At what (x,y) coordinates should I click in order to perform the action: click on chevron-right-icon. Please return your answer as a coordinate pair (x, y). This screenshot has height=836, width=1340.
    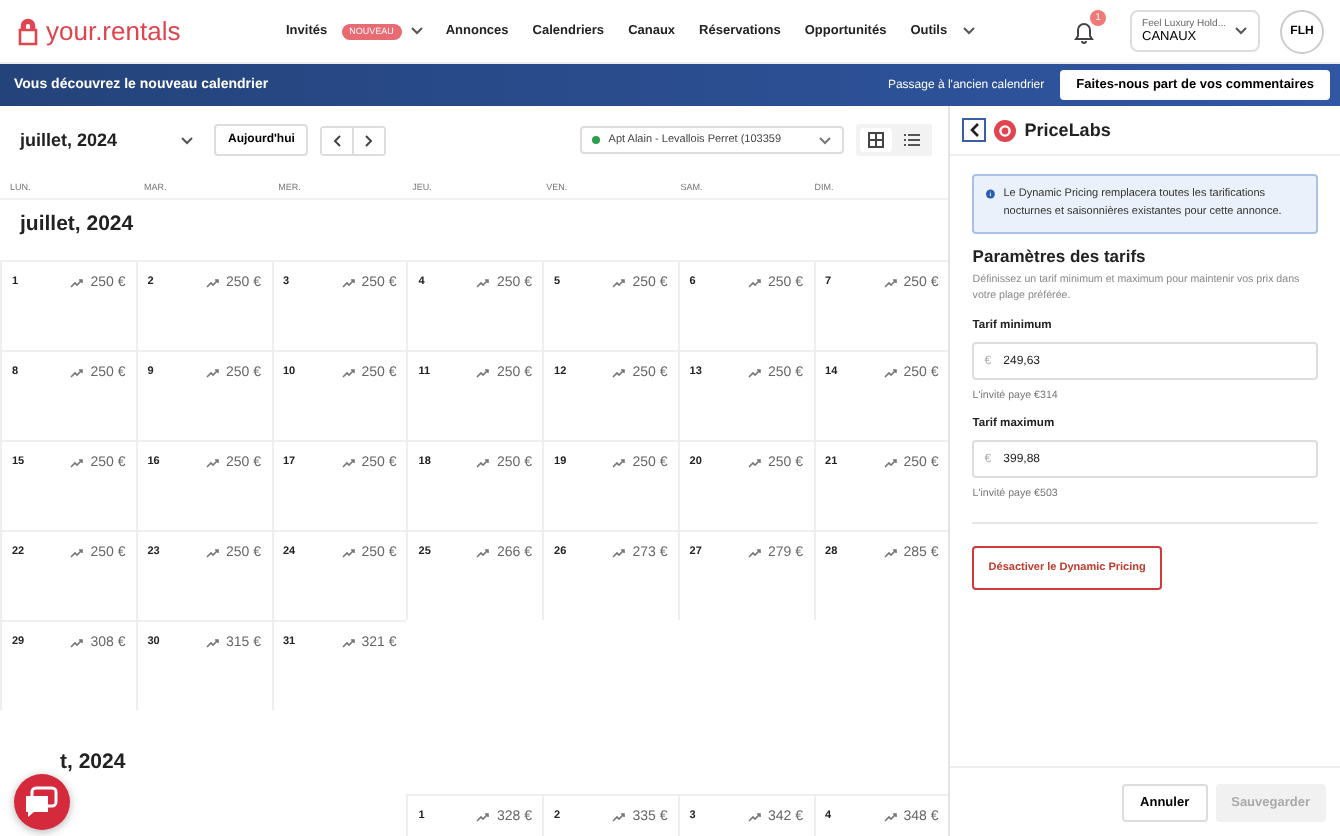
    Looking at the image, I should click on (369, 140).